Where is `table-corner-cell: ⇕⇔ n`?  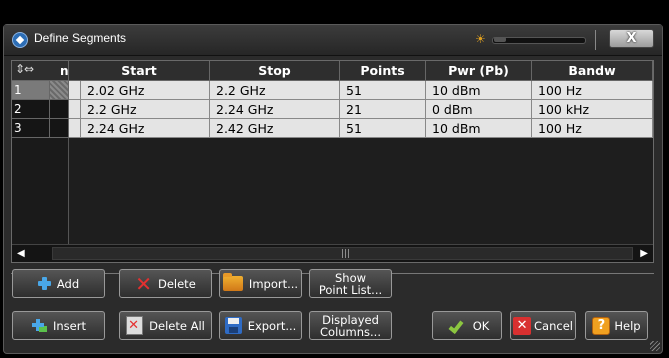
table-corner-cell: ⇕⇔ n is located at coordinates (40, 71).